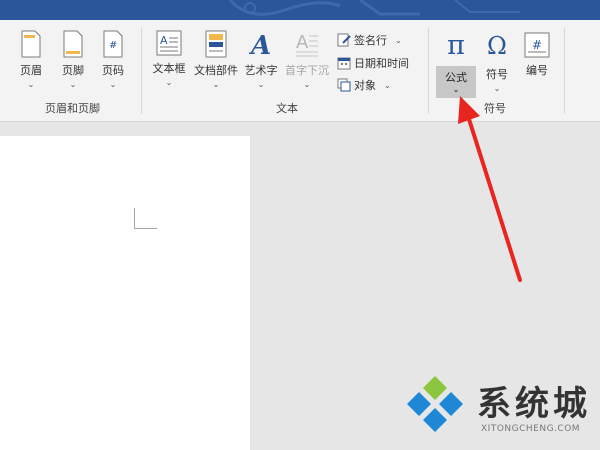 This screenshot has width=600, height=450. I want to click on watermark-url: XITONGCHENG.COM, so click(531, 429).